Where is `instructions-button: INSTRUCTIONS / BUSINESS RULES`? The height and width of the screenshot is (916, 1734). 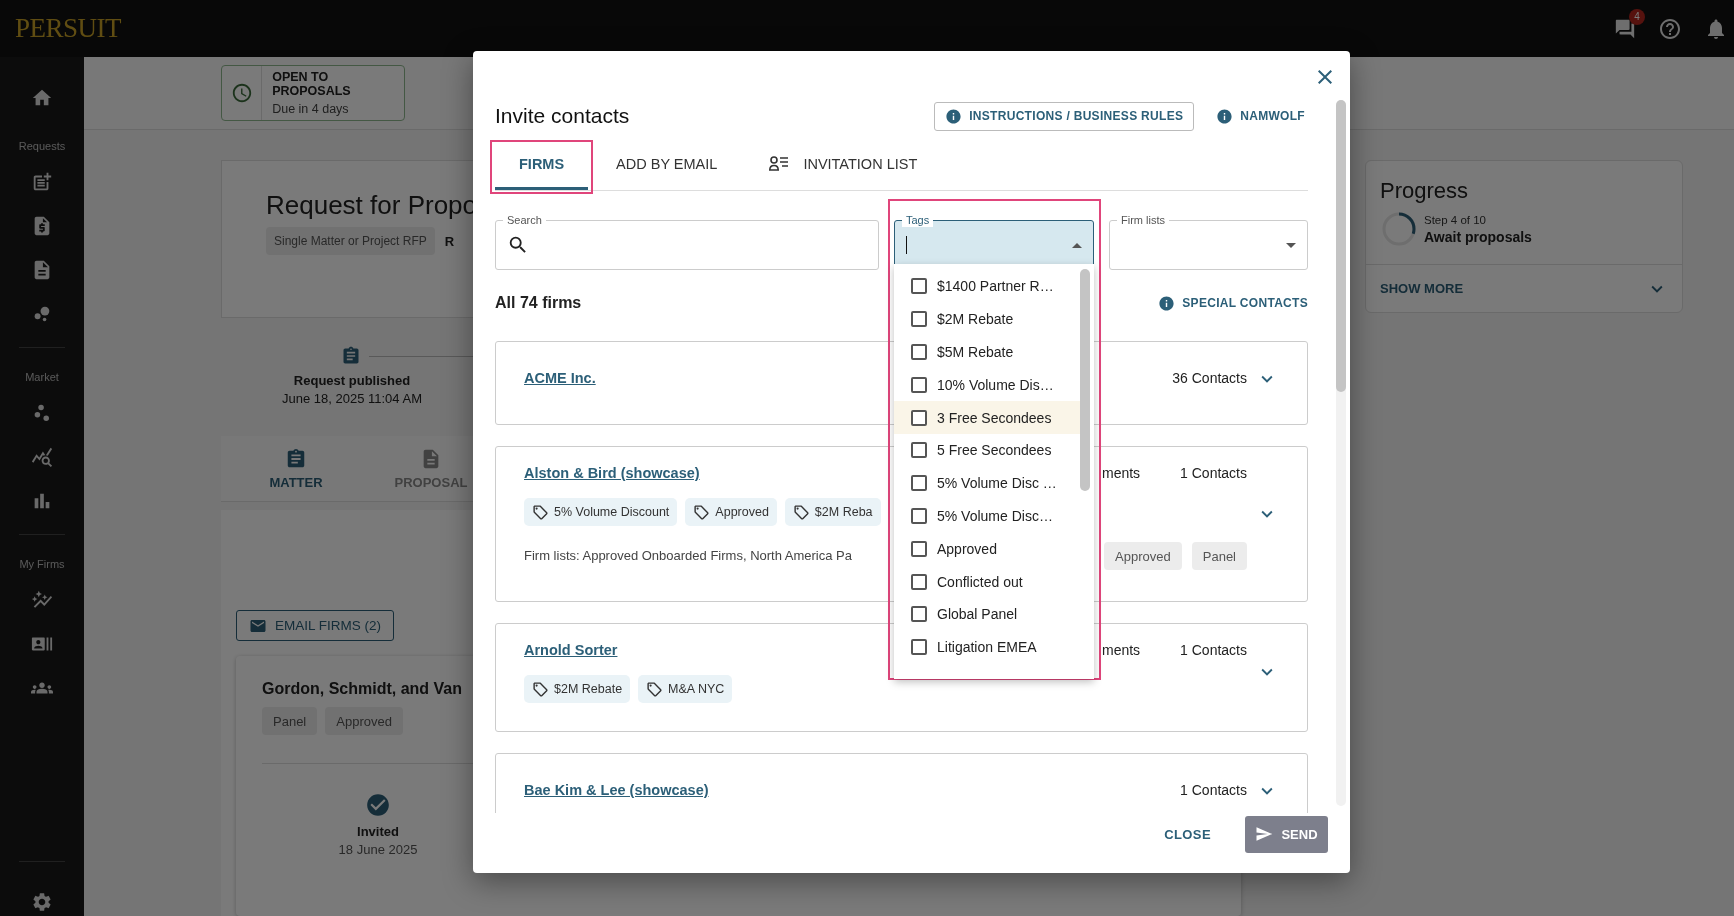
instructions-button: INSTRUCTIONS / BUSINESS RULES is located at coordinates (1064, 116).